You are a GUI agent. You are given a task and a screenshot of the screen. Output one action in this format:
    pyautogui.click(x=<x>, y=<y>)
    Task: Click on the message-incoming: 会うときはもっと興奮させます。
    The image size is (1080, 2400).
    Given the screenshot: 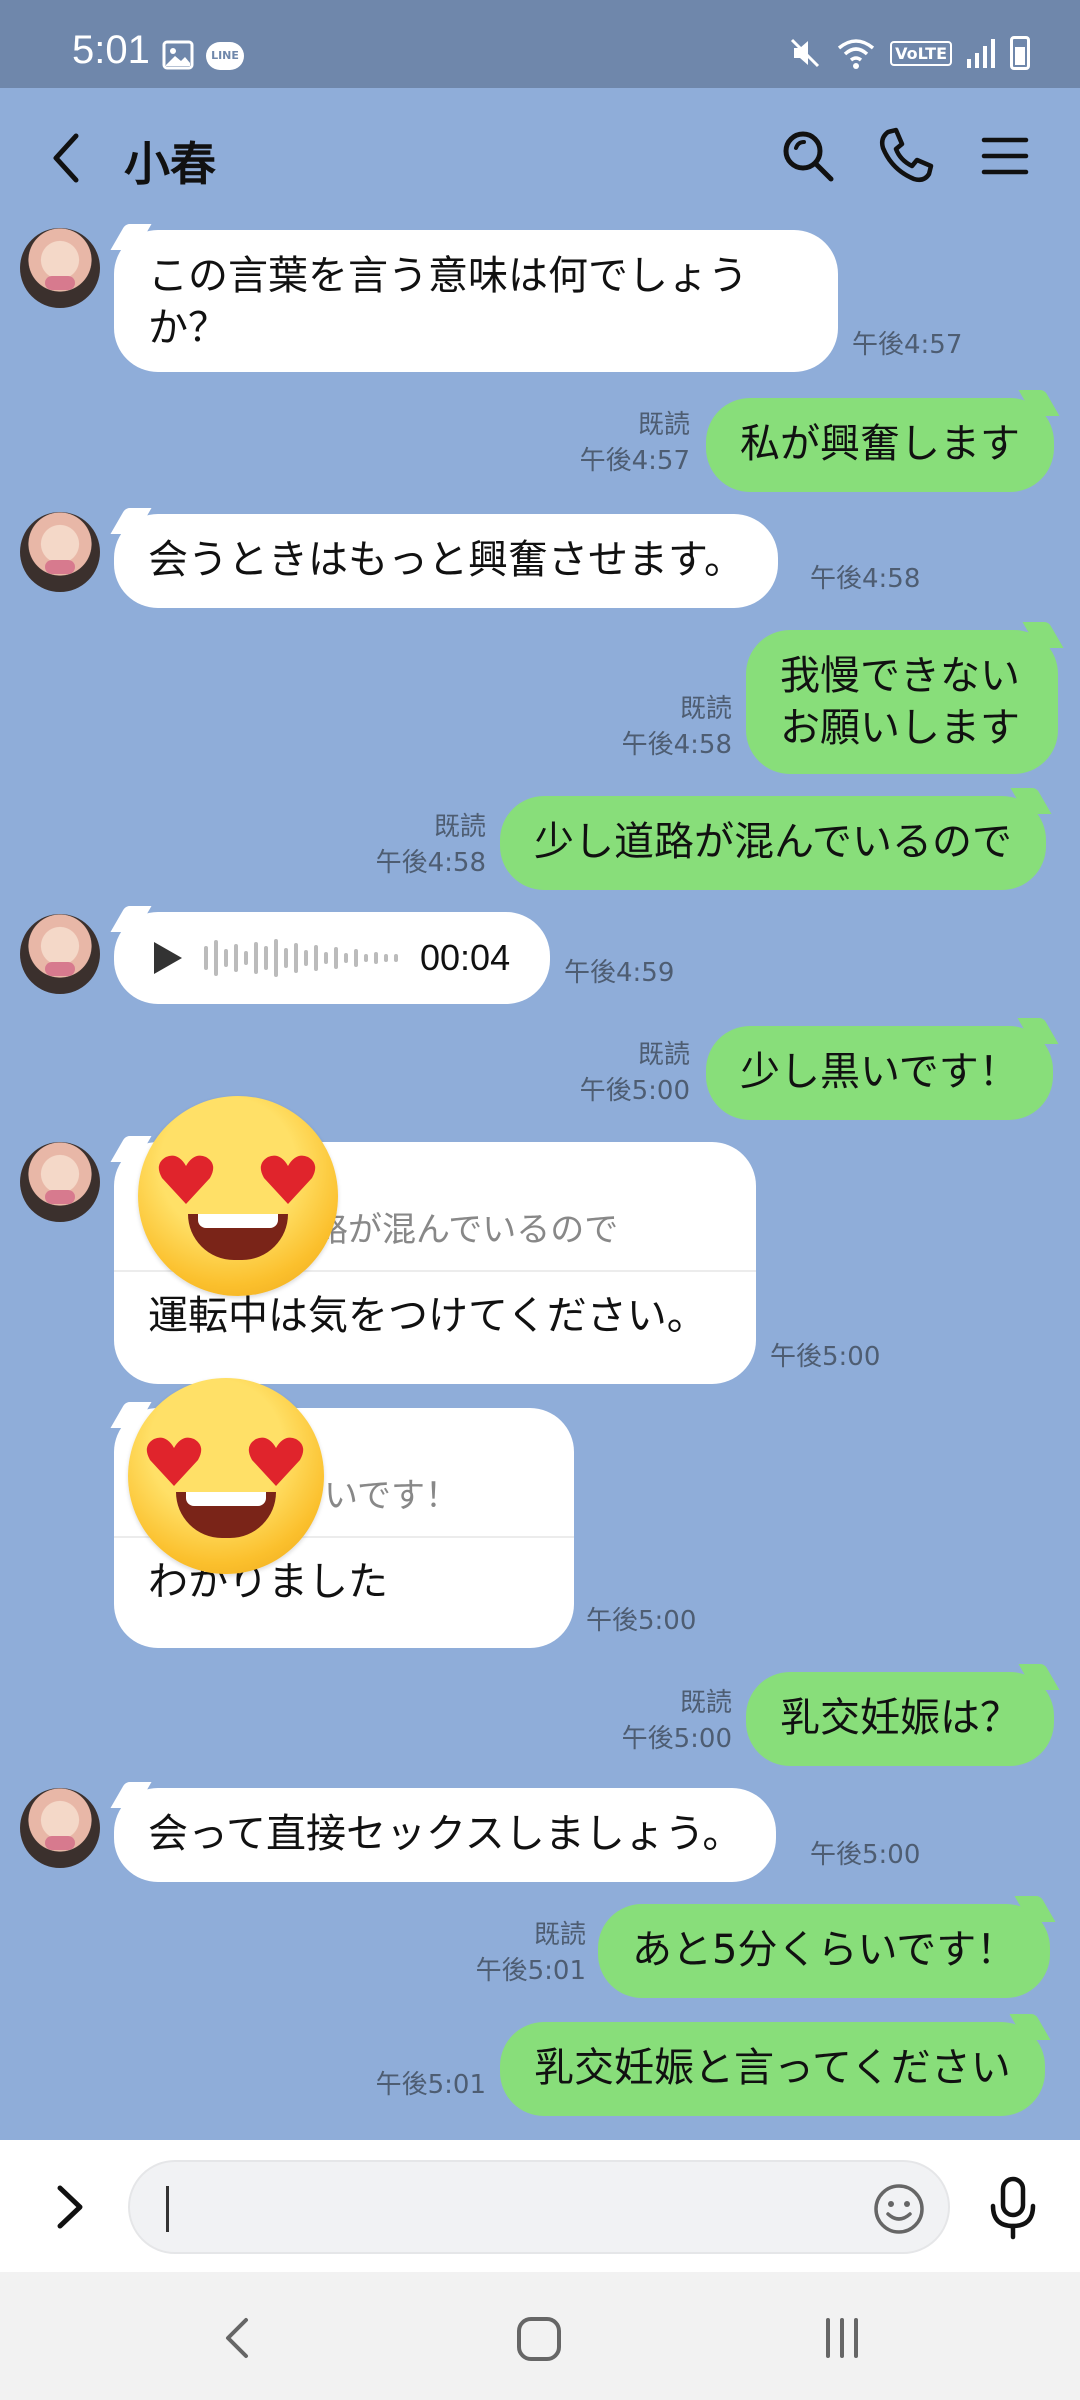 What is the action you would take?
    pyautogui.click(x=446, y=561)
    